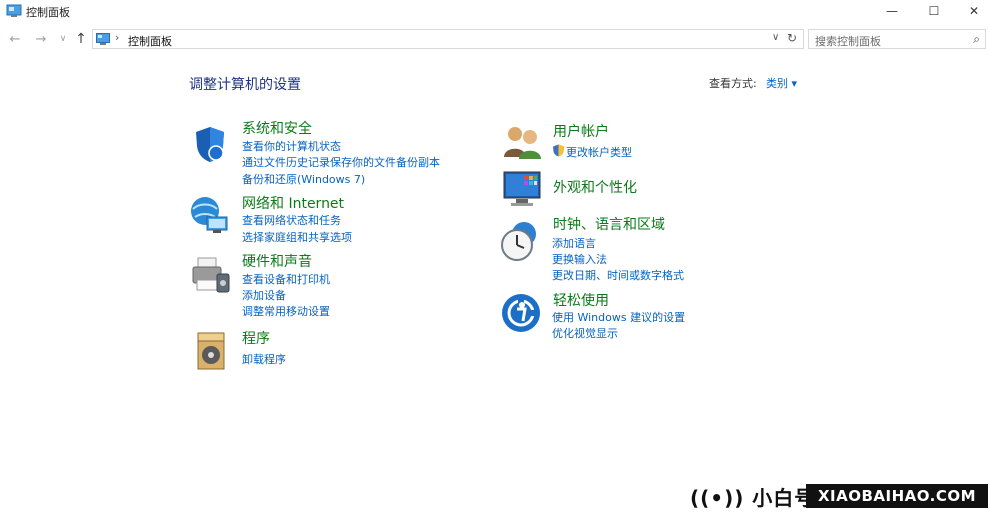 The width and height of the screenshot is (989, 519). I want to click on link-change-input-method: 更换输入法, so click(579, 259).